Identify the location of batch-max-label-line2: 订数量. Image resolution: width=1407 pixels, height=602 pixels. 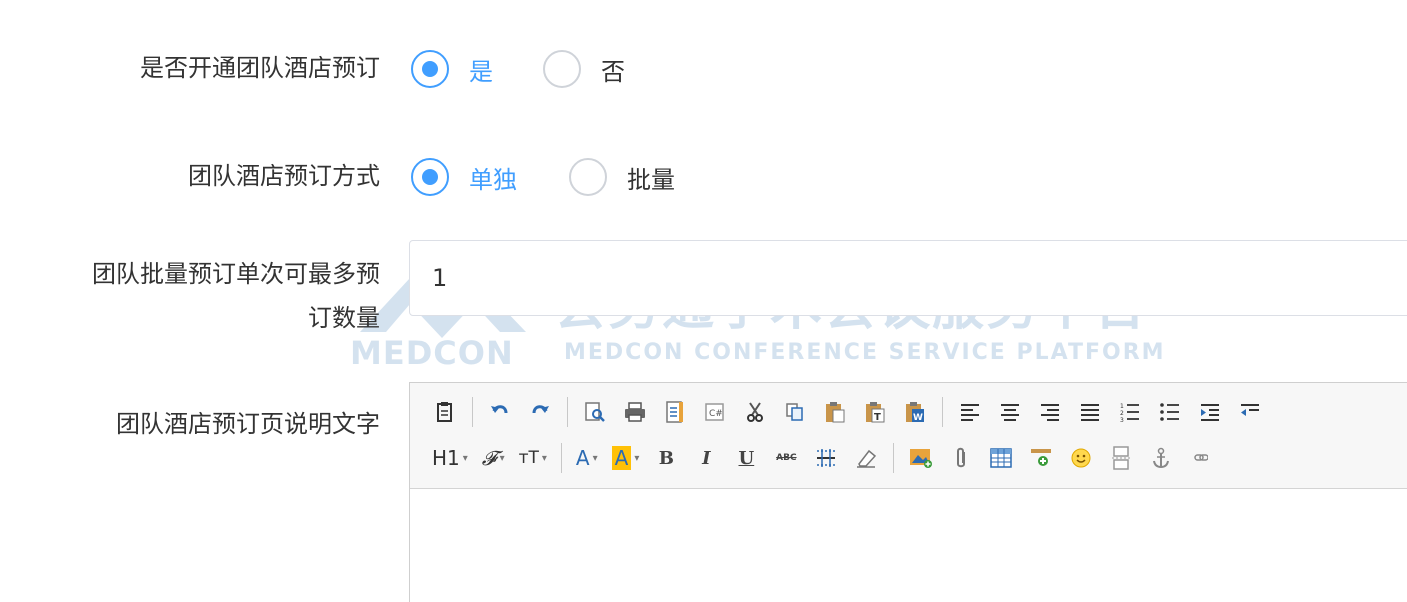
(344, 318).